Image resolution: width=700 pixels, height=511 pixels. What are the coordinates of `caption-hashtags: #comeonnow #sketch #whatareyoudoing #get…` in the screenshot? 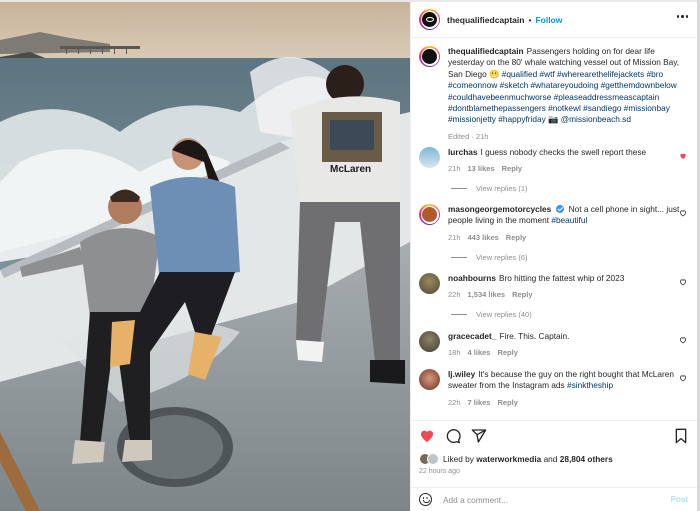 It's located at (562, 85).